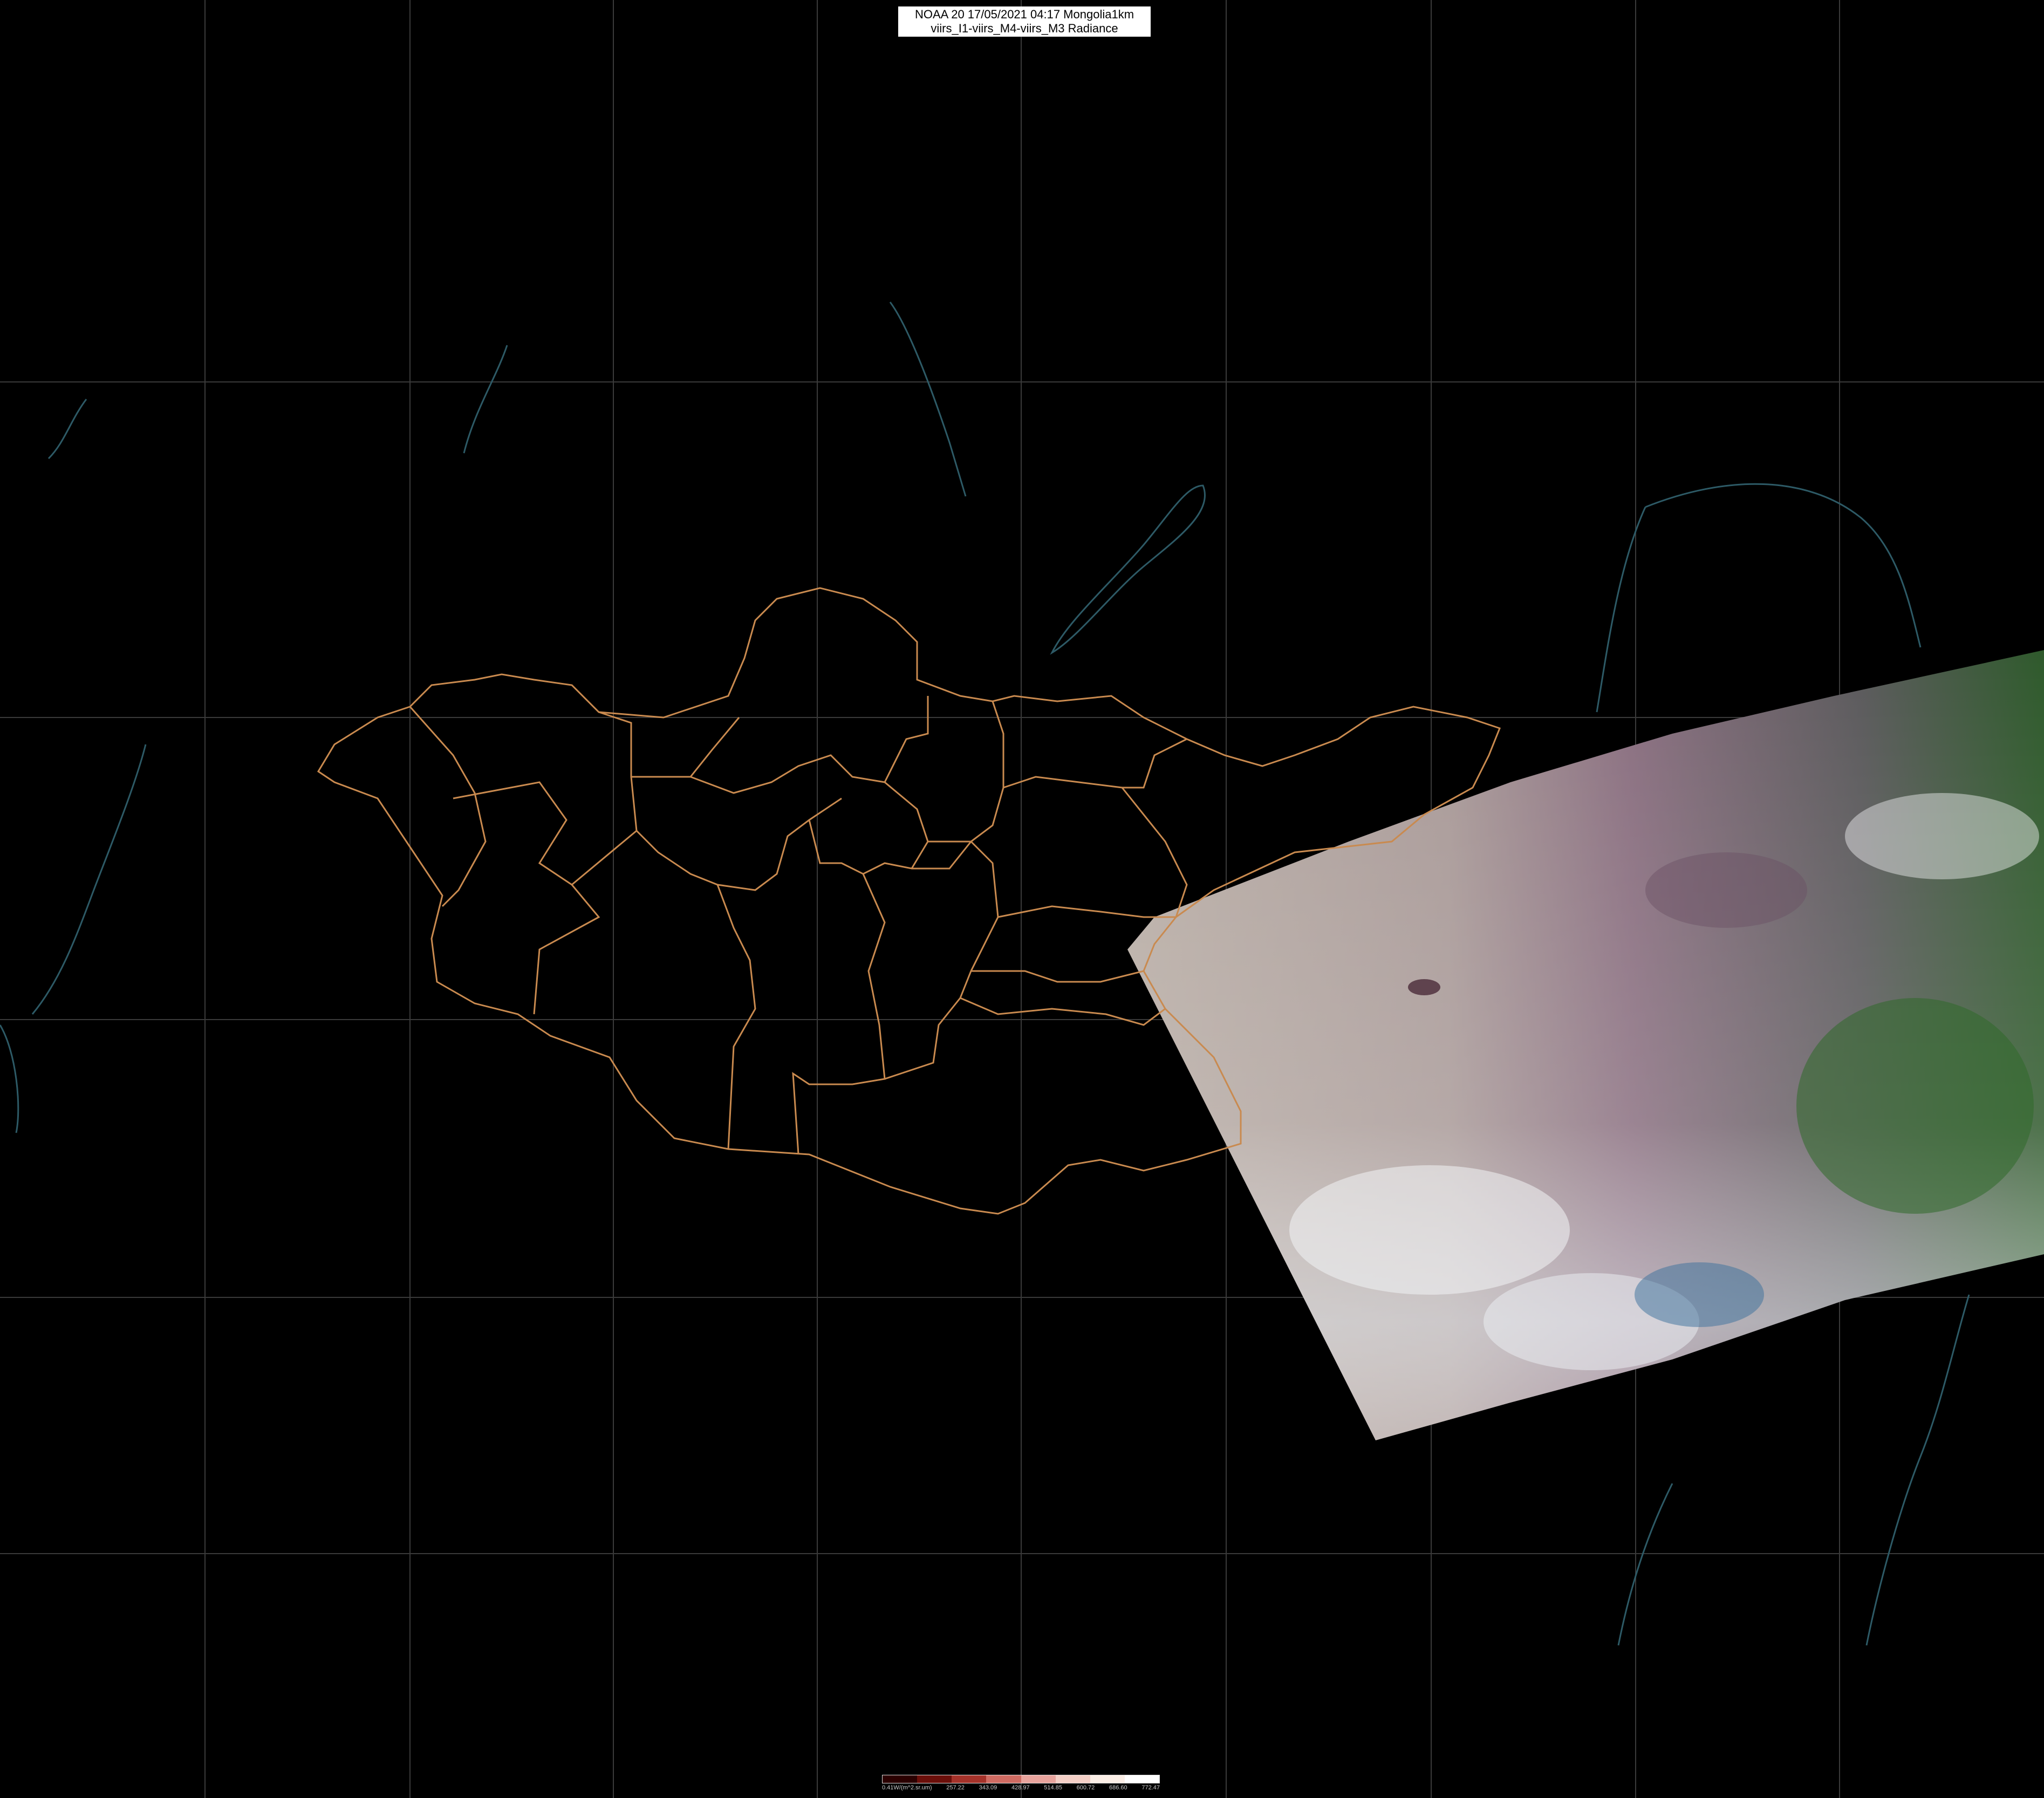 Image resolution: width=2044 pixels, height=1798 pixels. I want to click on legend-tick-label: 428.97, so click(1020, 1788).